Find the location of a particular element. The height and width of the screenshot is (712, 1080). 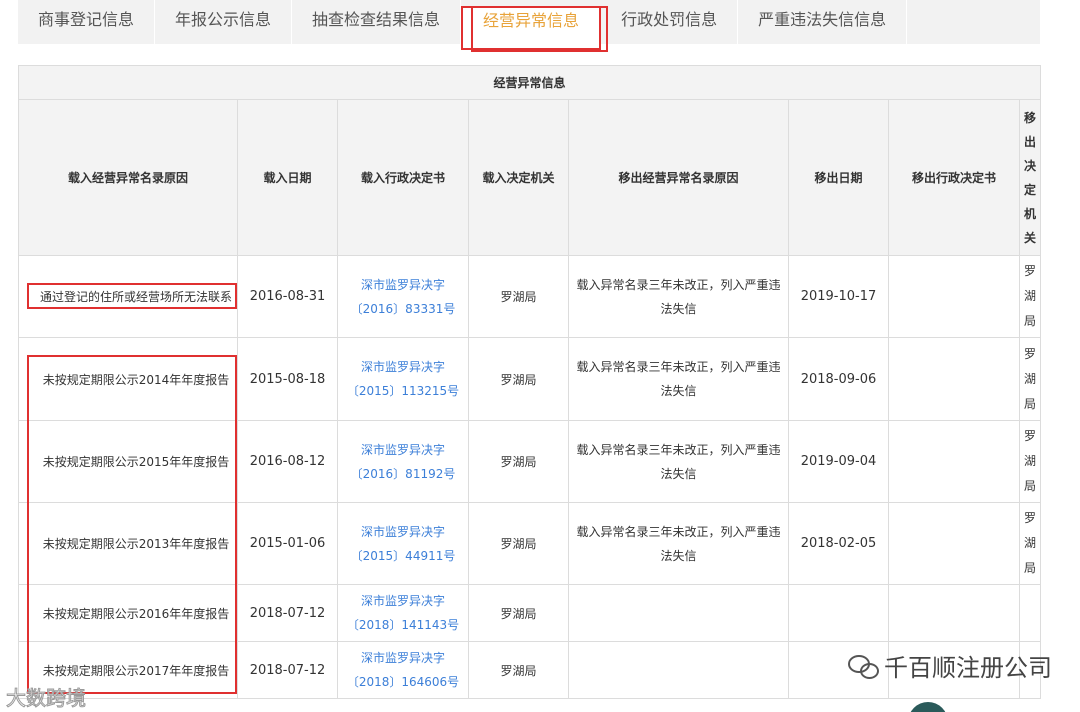

column-header: 载入日期 is located at coordinates (287, 177).